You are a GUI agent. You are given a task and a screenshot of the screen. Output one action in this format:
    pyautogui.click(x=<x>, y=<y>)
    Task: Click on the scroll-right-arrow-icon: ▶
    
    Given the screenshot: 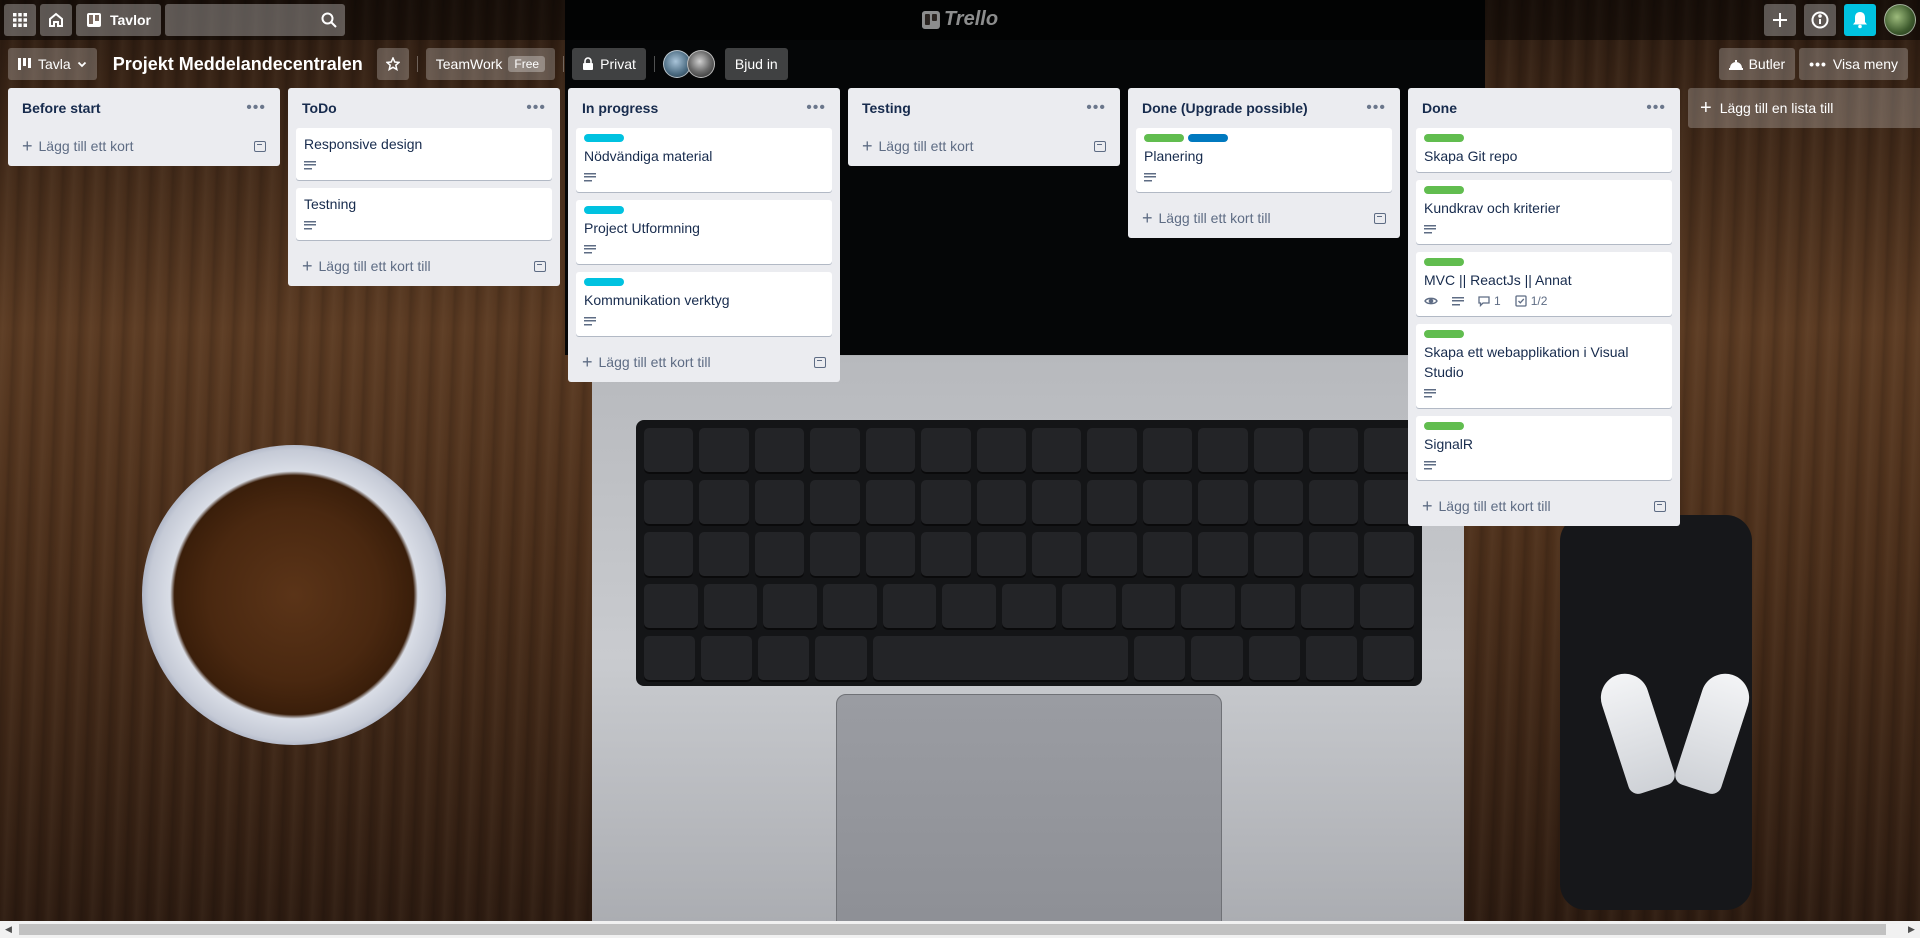 What is the action you would take?
    pyautogui.click(x=1911, y=929)
    